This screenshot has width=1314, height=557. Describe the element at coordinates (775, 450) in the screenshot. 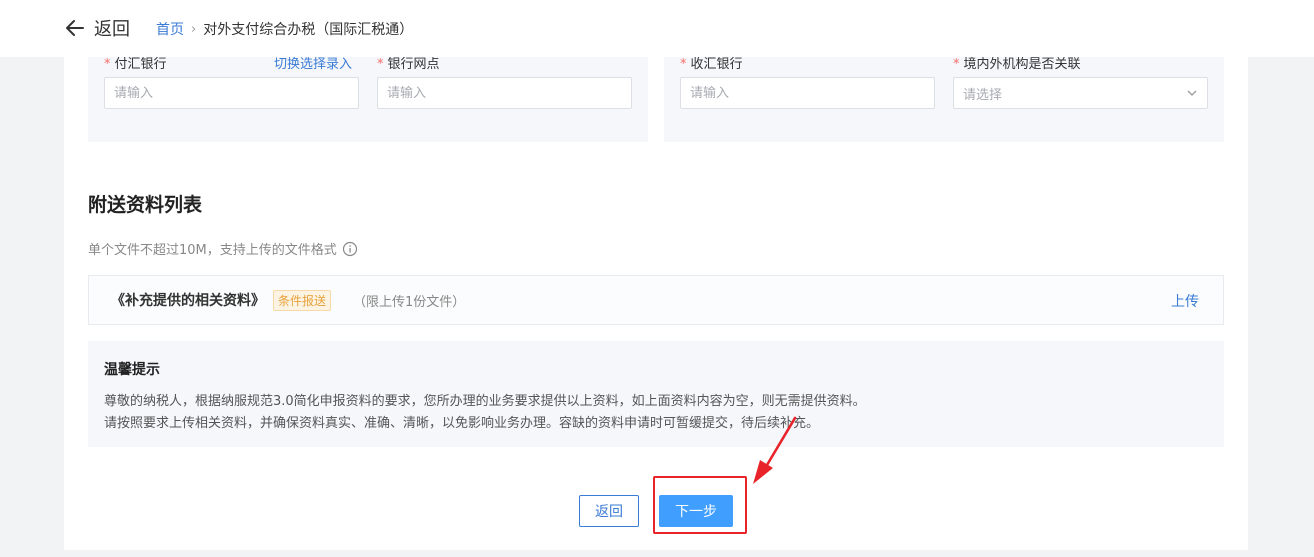

I see `annotation-arrow-icon` at that location.